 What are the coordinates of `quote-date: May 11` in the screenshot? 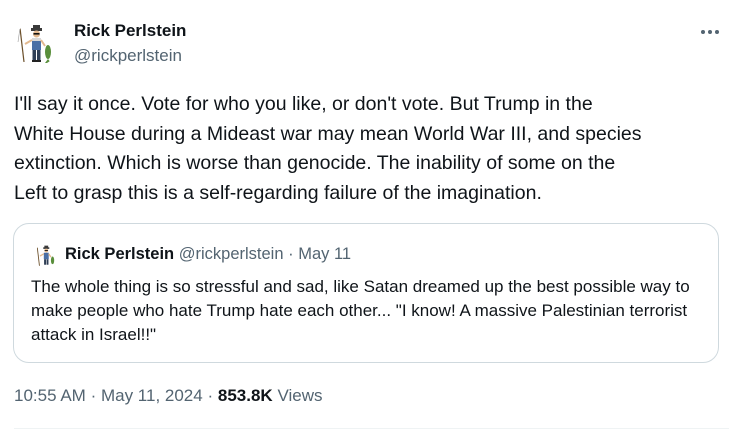 It's located at (324, 254).